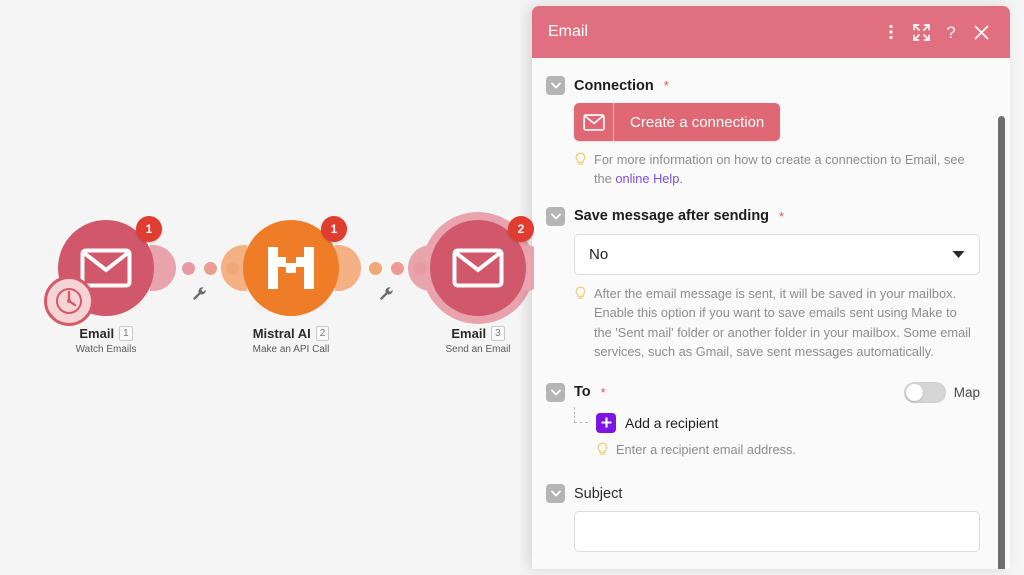 This screenshot has height=575, width=1024. I want to click on expand-icon, so click(921, 32).